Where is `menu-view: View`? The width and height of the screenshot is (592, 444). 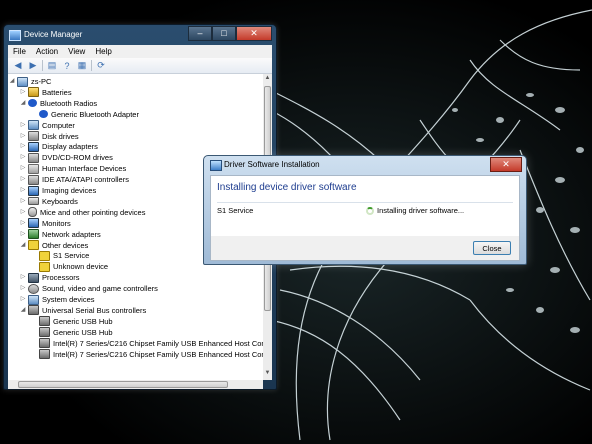
menu-view: View is located at coordinates (76, 51).